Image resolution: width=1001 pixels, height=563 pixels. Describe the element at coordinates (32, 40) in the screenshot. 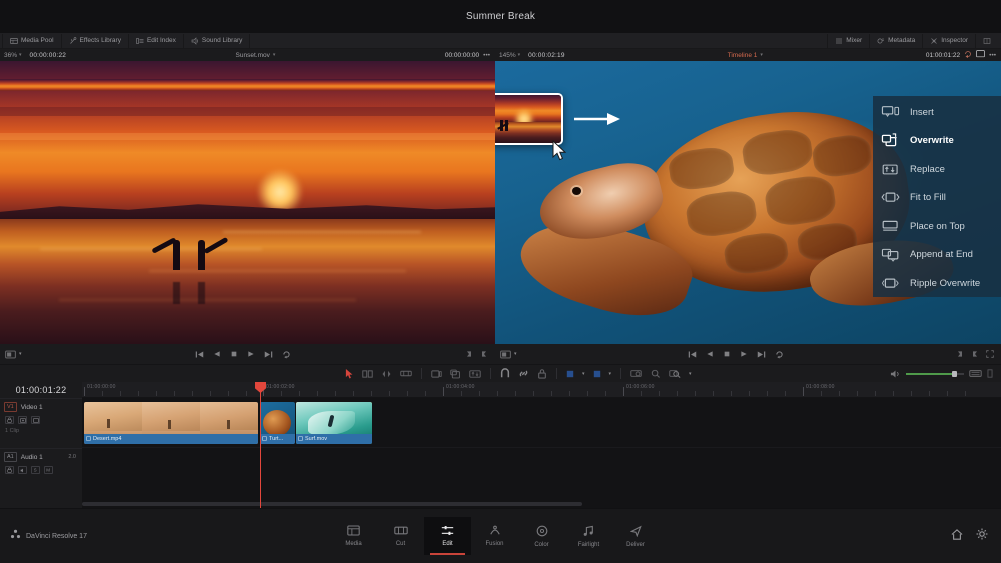

I see `media-pool-button: Media Pool` at that location.